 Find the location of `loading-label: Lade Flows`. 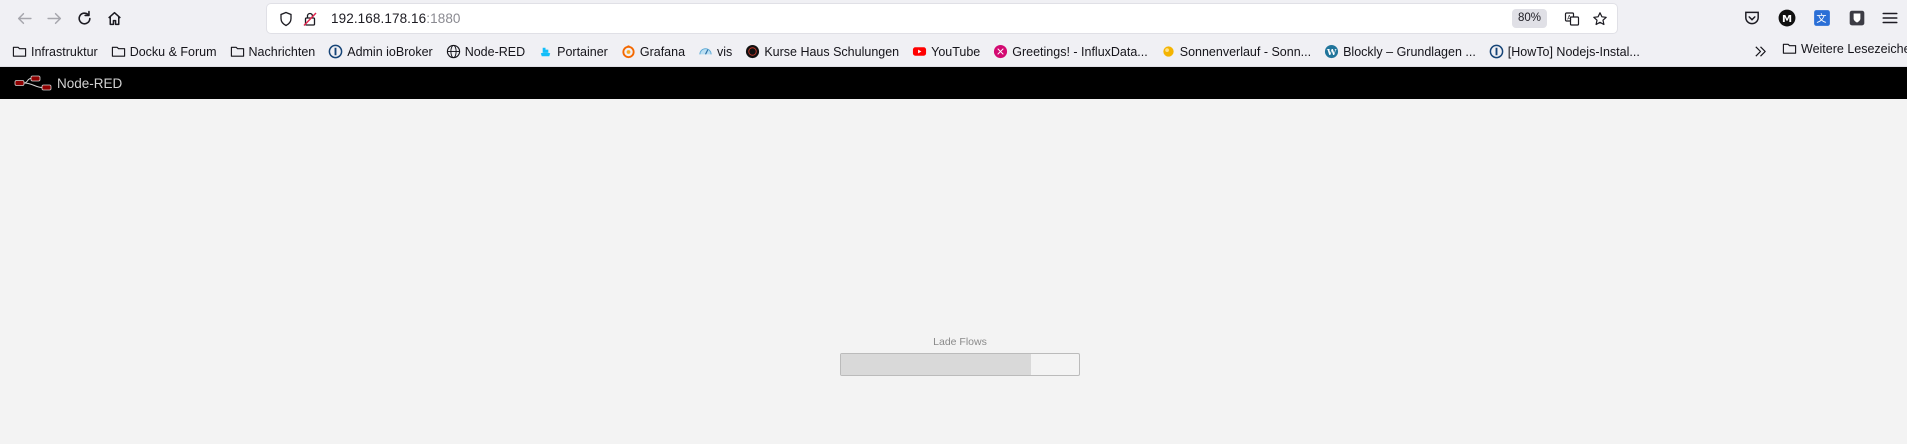

loading-label: Lade Flows is located at coordinates (960, 342).